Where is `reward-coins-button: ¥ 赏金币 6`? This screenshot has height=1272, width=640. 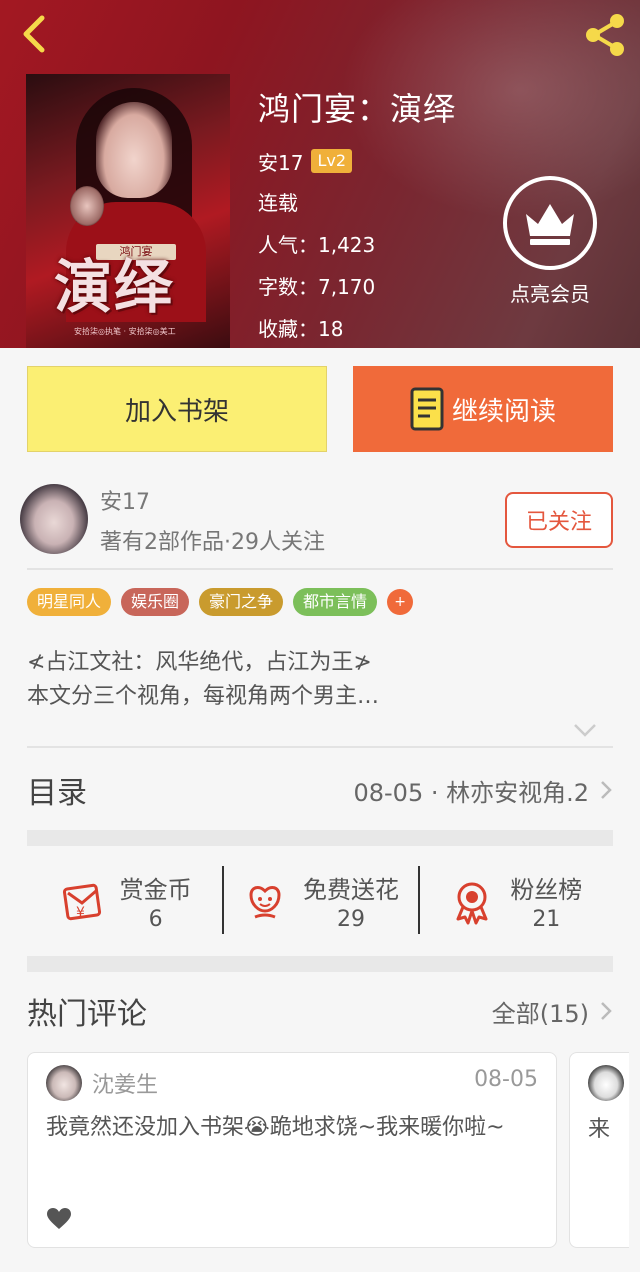
reward-coins-button: ¥ 赏金币 6 is located at coordinates (124, 901).